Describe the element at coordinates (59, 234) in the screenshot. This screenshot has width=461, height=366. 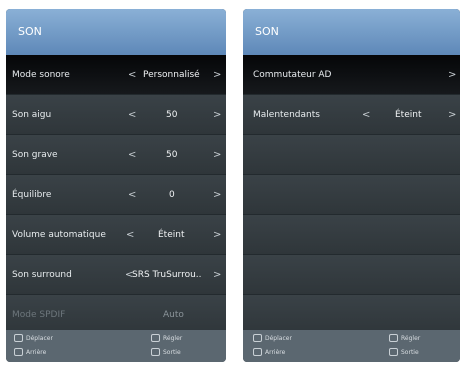
I see `row-label: Volume automatique` at that location.